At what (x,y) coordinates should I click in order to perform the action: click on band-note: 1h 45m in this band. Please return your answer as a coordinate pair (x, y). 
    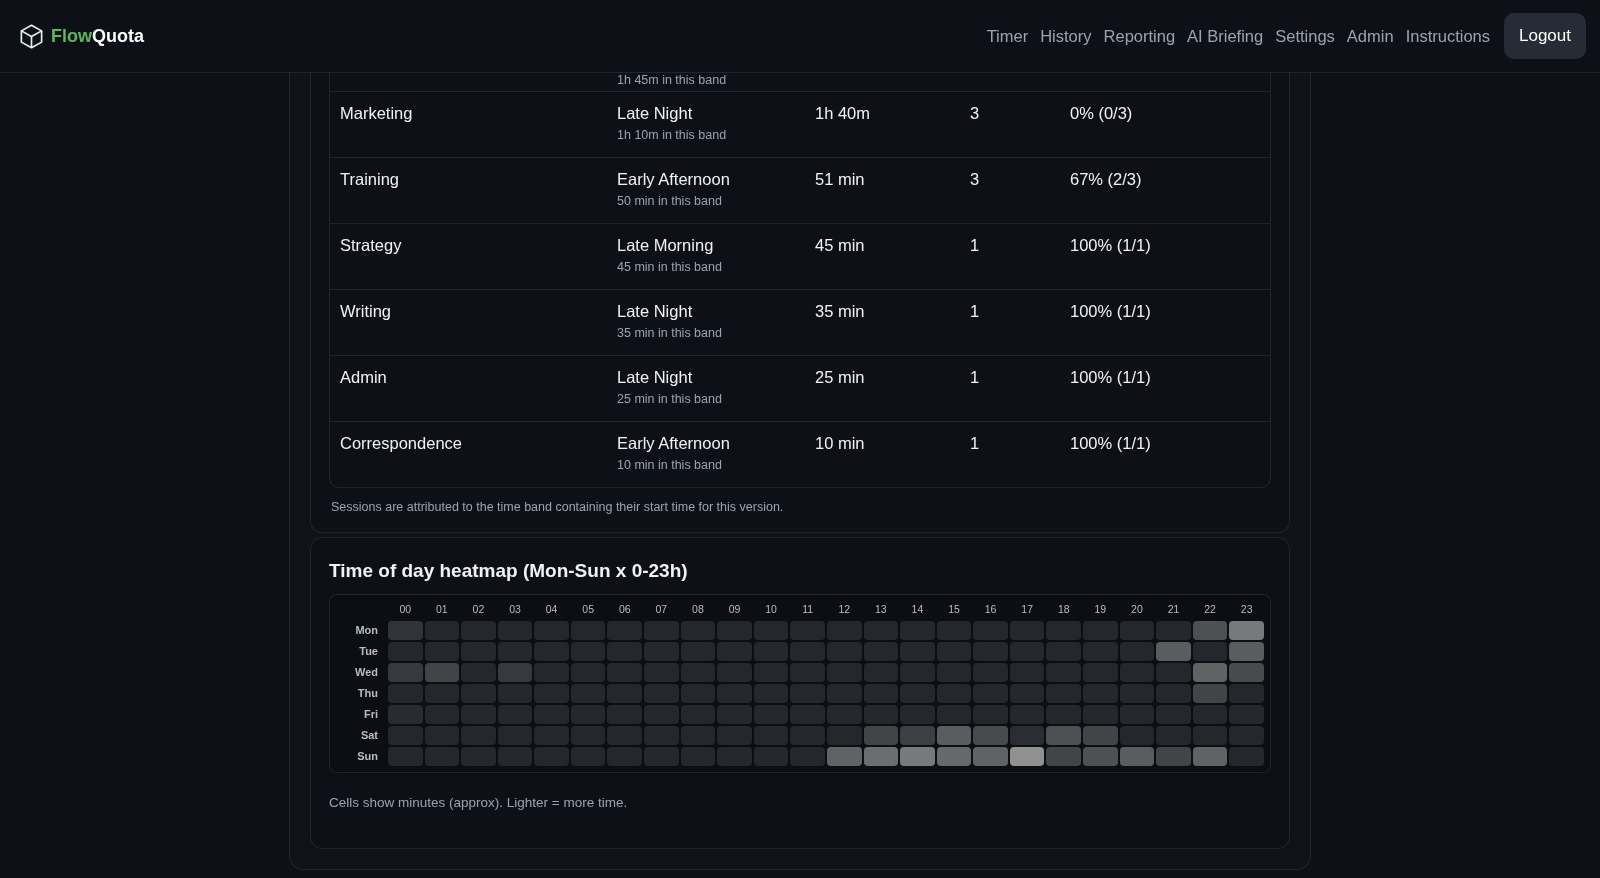
    Looking at the image, I should click on (672, 80).